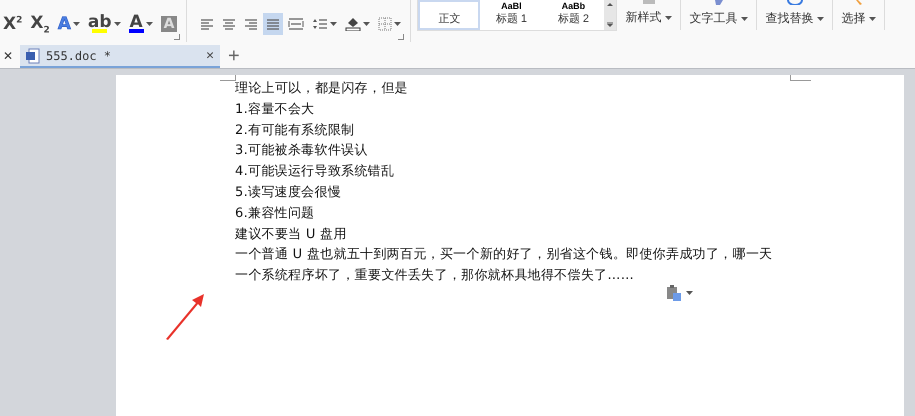 The image size is (915, 416). I want to click on paragraph: 3.可能被杀毒软件误认, so click(302, 151).